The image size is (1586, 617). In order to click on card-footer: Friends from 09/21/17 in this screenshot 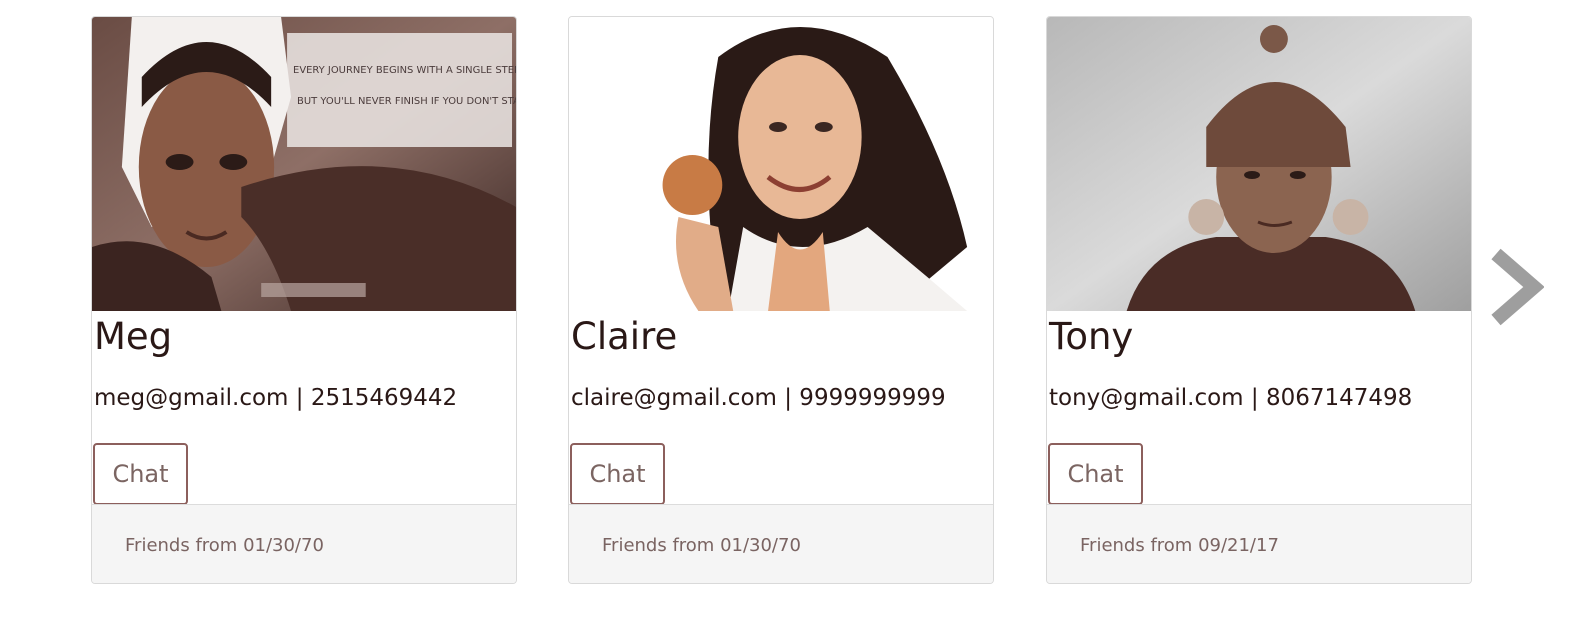, I will do `click(1259, 543)`.